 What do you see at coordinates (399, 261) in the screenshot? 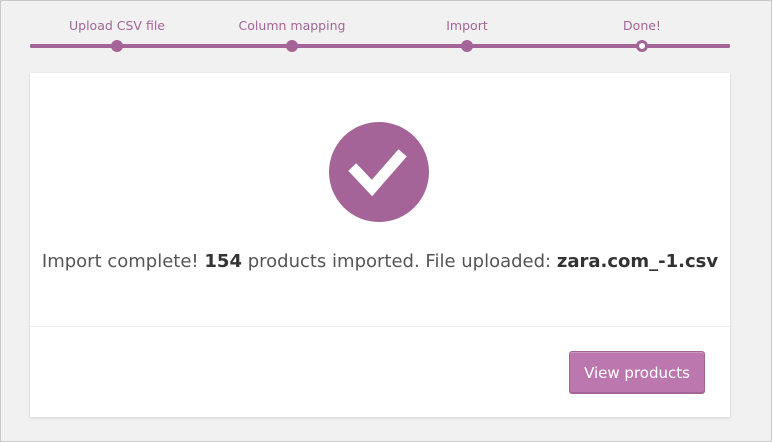
I see `message-middle: products imported. File uploaded:` at bounding box center [399, 261].